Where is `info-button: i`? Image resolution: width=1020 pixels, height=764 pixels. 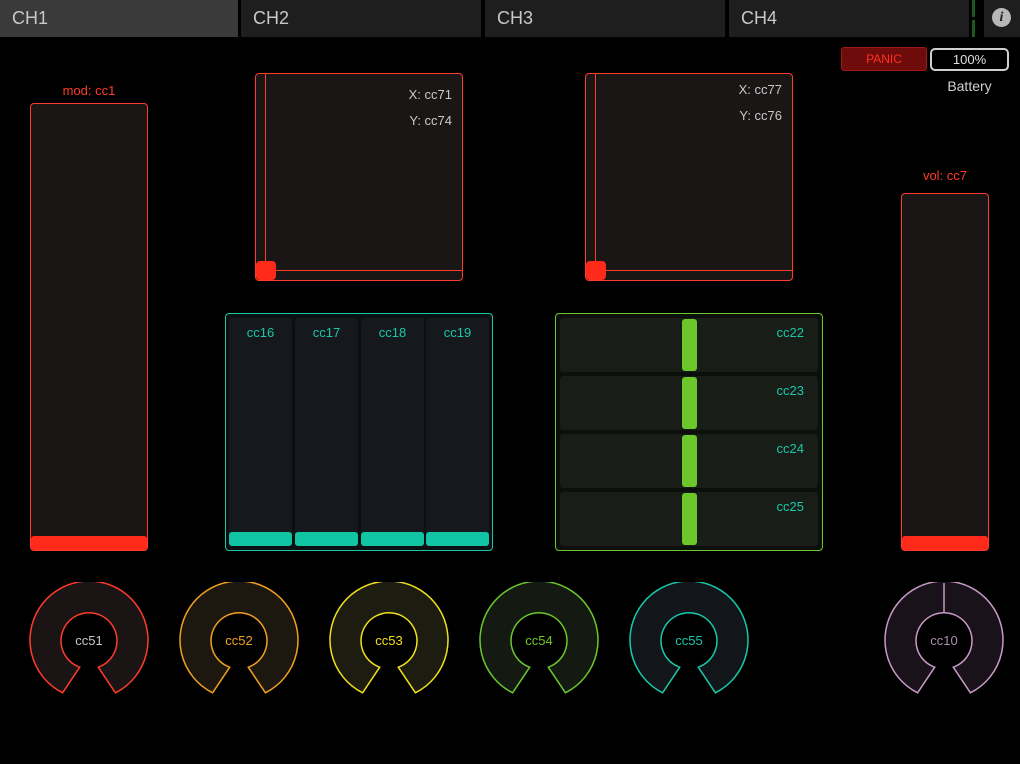 info-button: i is located at coordinates (1002, 18).